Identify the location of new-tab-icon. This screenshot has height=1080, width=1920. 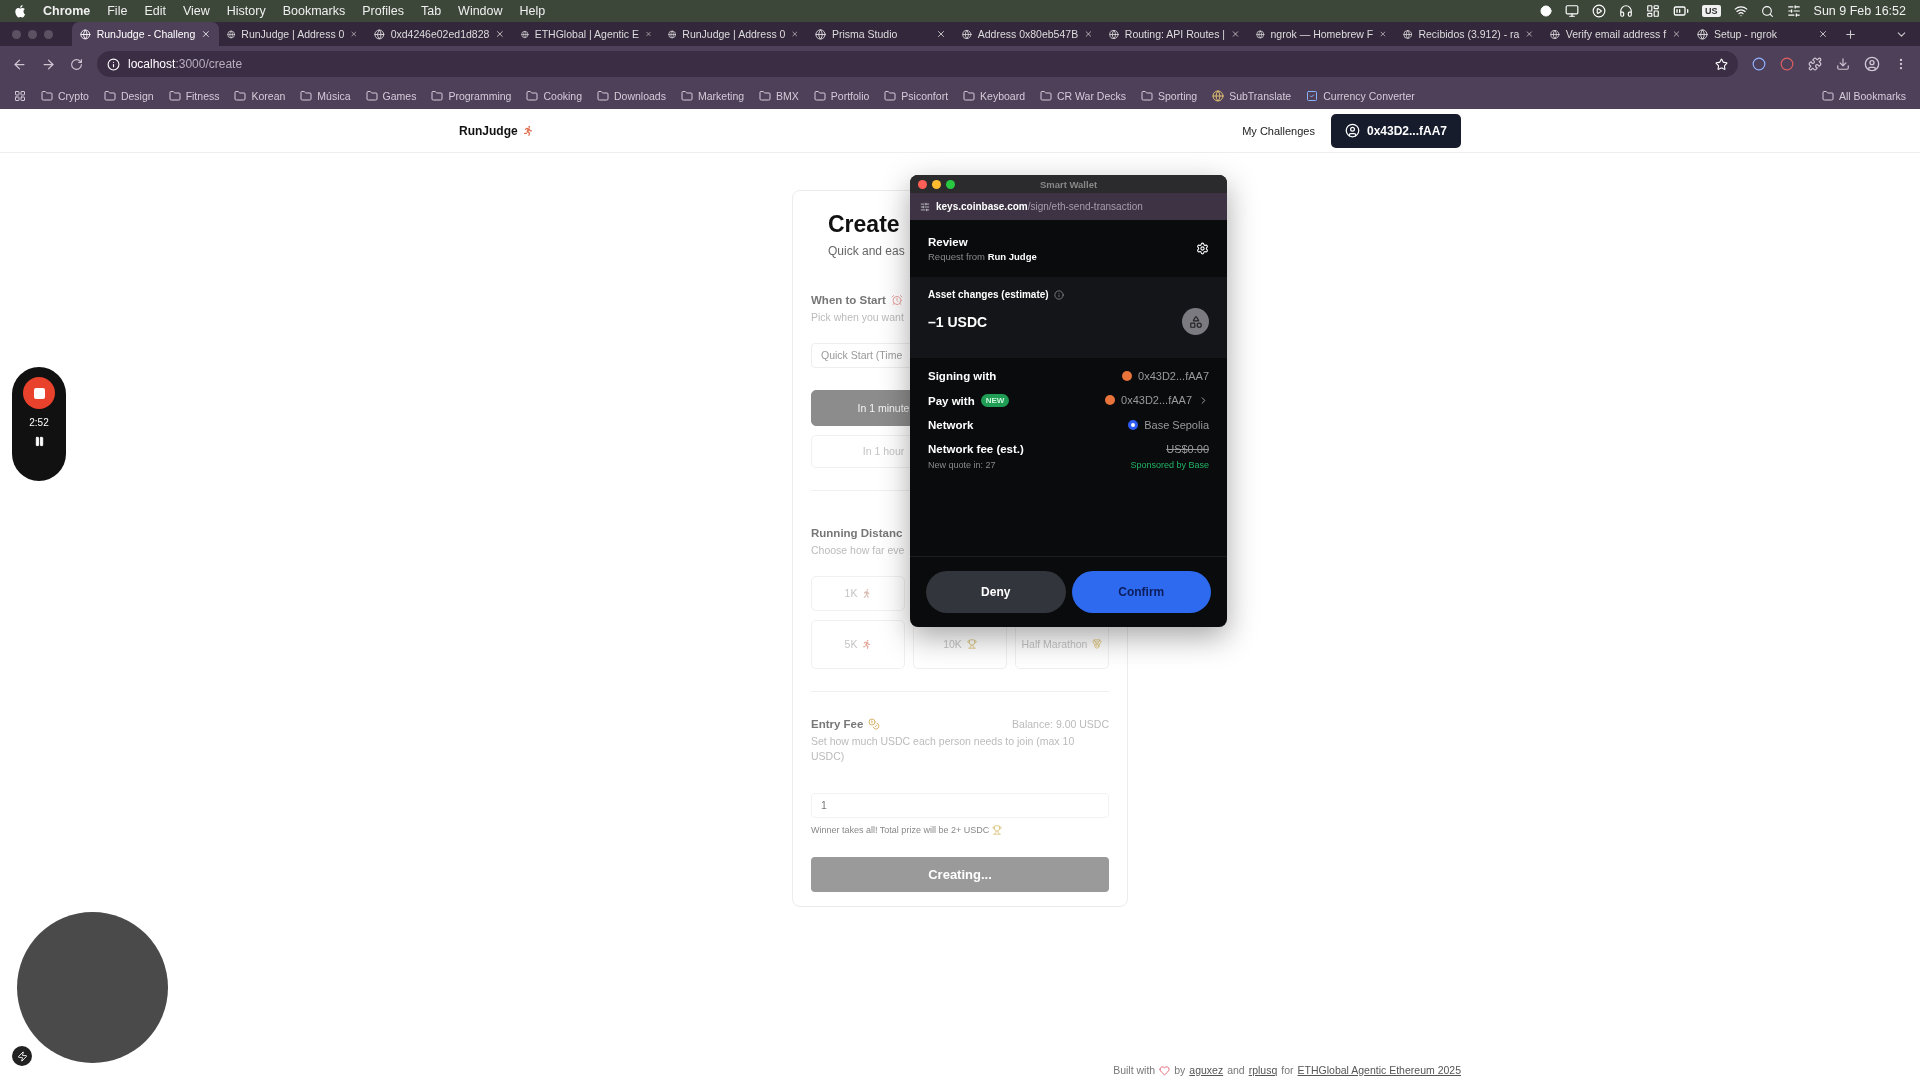
(1850, 34).